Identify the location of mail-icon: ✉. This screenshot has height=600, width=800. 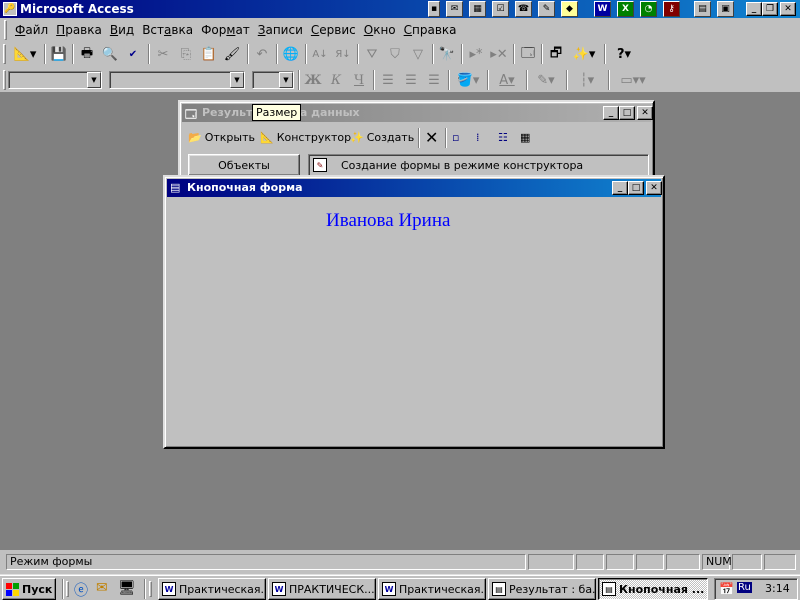
(454, 9).